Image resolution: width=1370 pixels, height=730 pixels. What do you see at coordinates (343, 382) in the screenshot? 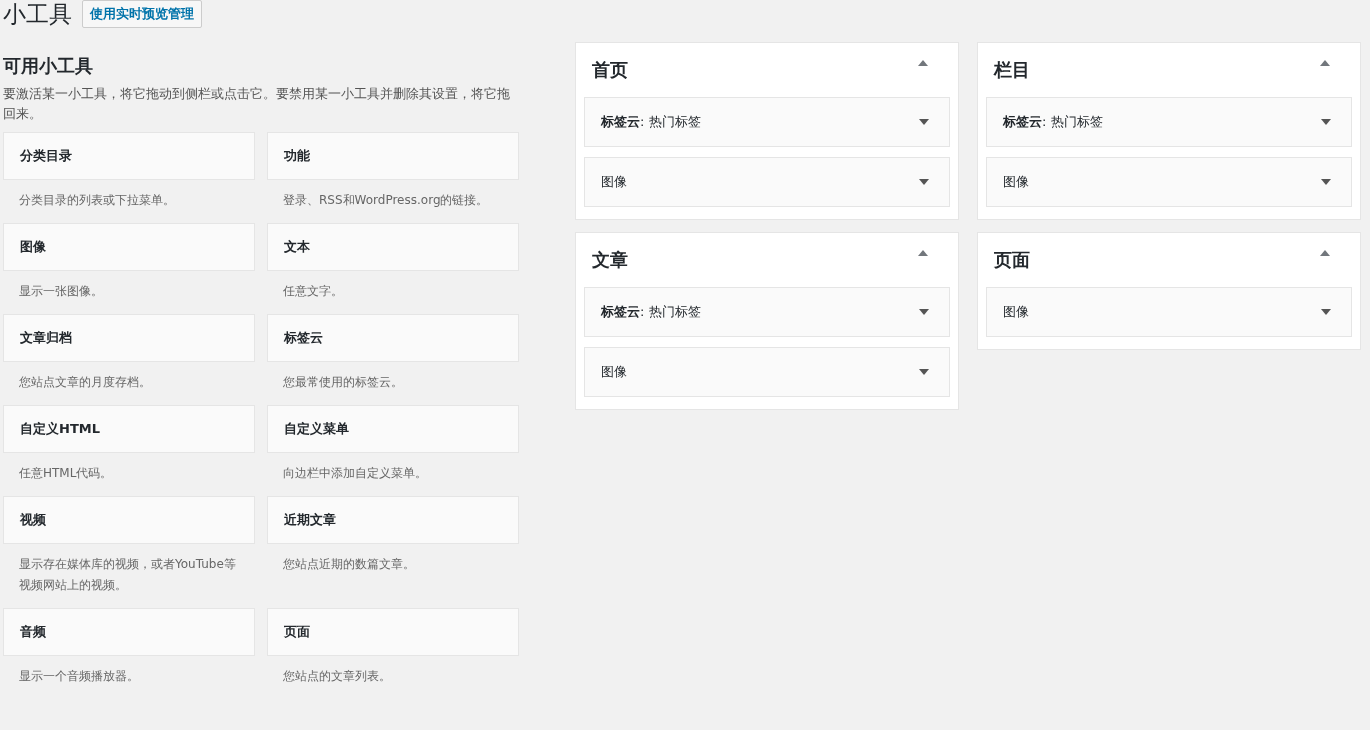
I see `widget-description: 您最常使用的标签云。` at bounding box center [343, 382].